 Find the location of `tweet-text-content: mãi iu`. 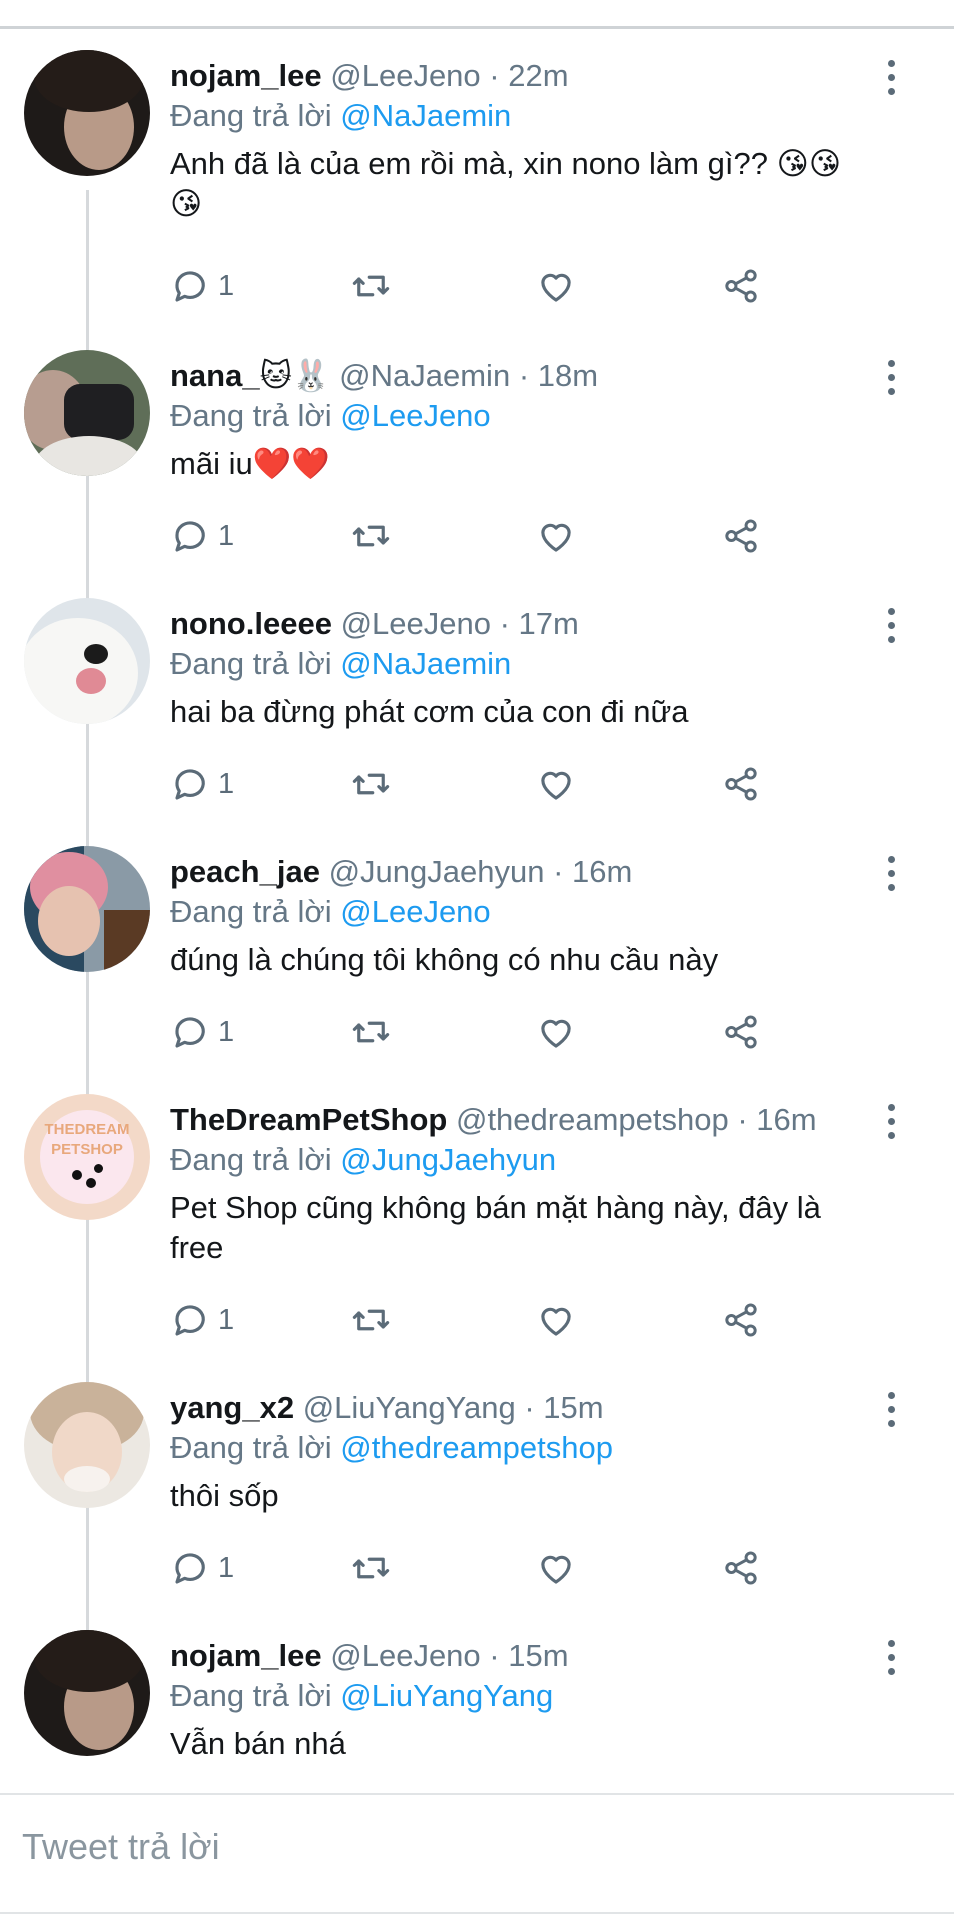

tweet-text-content: mãi iu is located at coordinates (211, 463).